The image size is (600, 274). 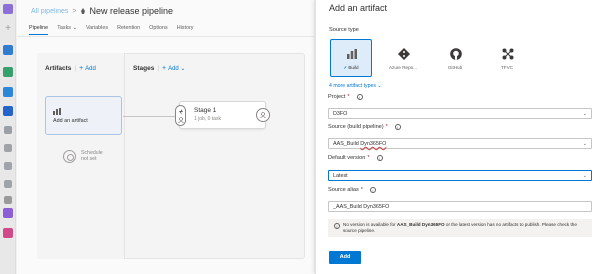 I want to click on source-type-label-tfvc: TFVC, so click(x=507, y=67).